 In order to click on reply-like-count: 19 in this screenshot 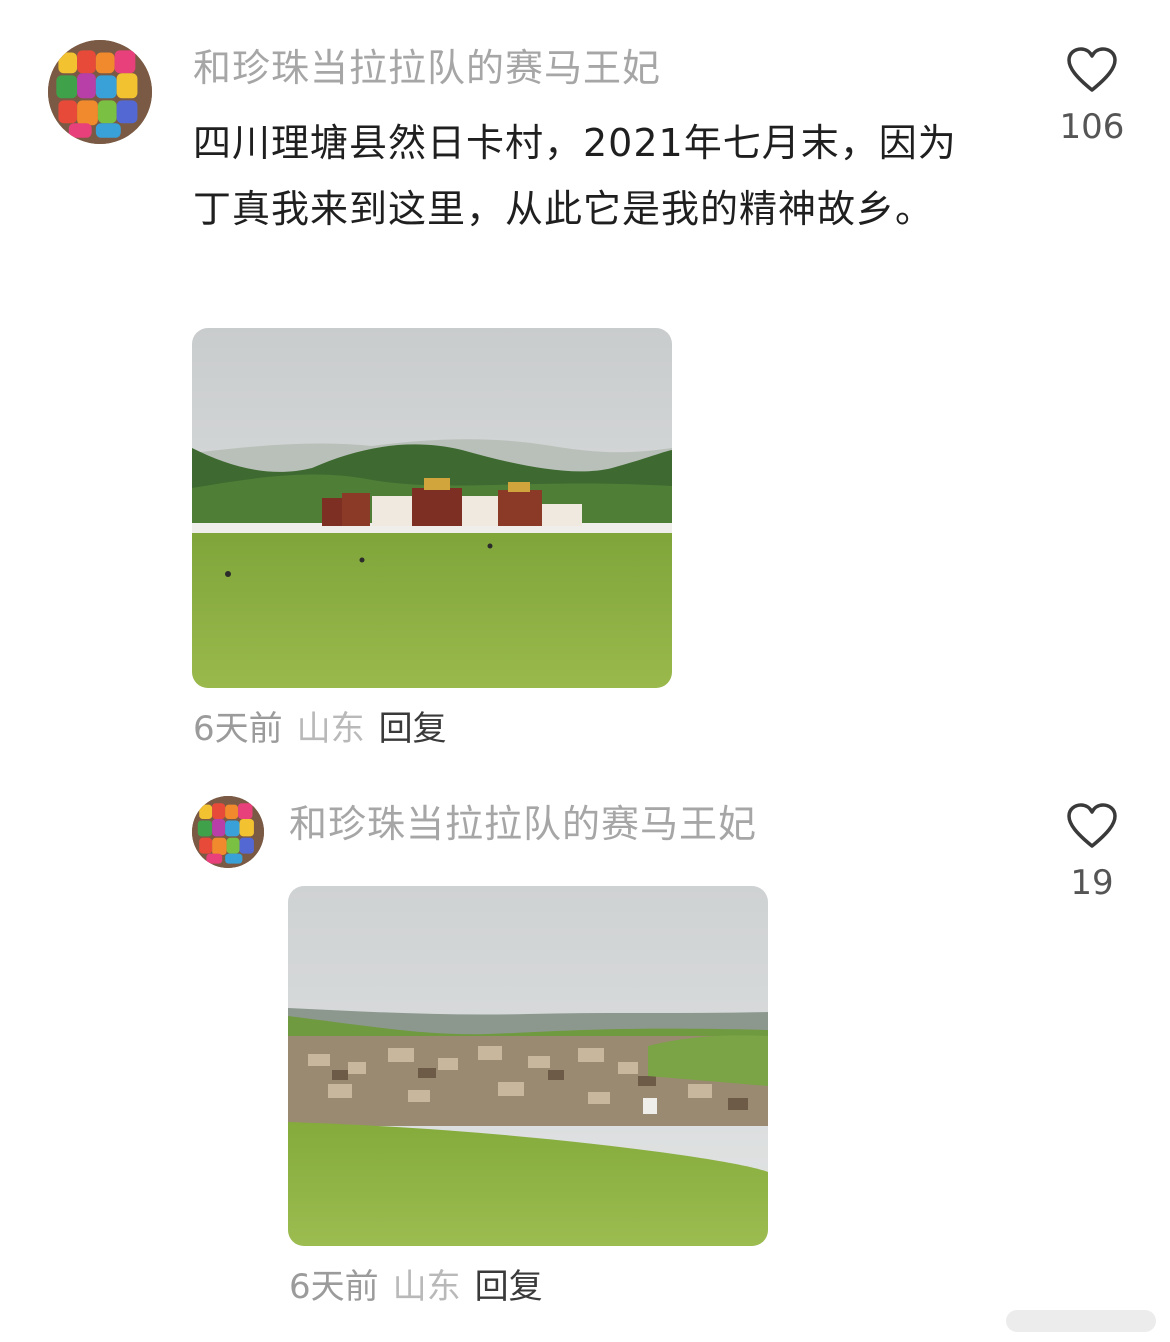, I will do `click(1092, 883)`.